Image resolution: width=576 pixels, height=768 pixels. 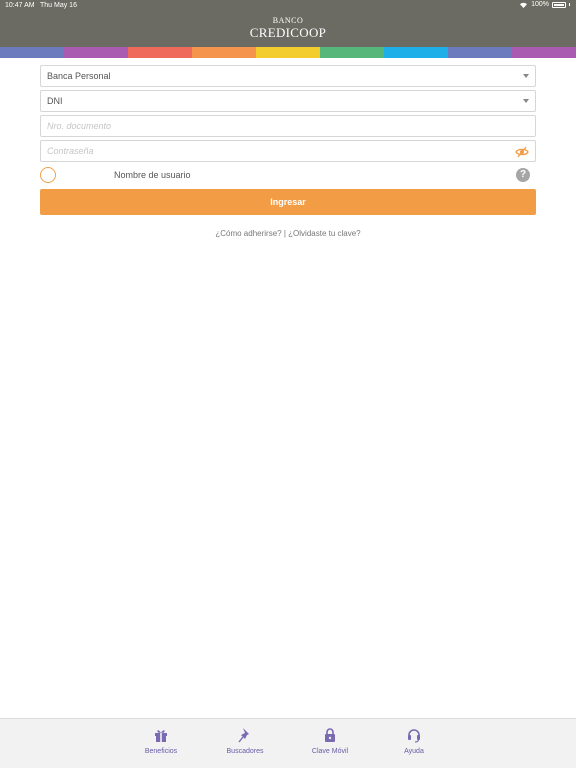 I want to click on tab-bar: Beneficios Buscadores Clave Móvil Ayuda, so click(x=288, y=743).